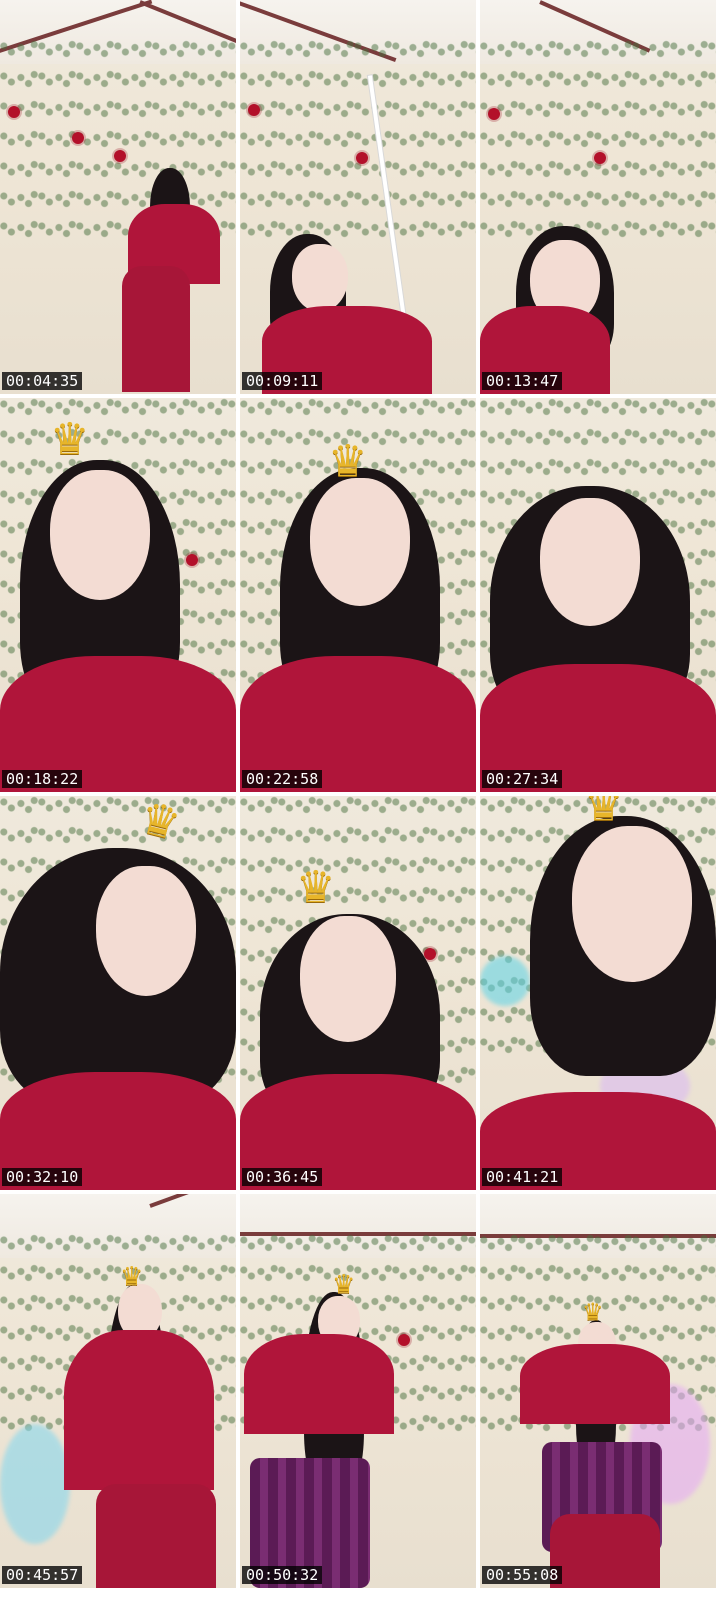  Describe the element at coordinates (42, 1575) in the screenshot. I see `timestamp-label: 00:45:57` at that location.